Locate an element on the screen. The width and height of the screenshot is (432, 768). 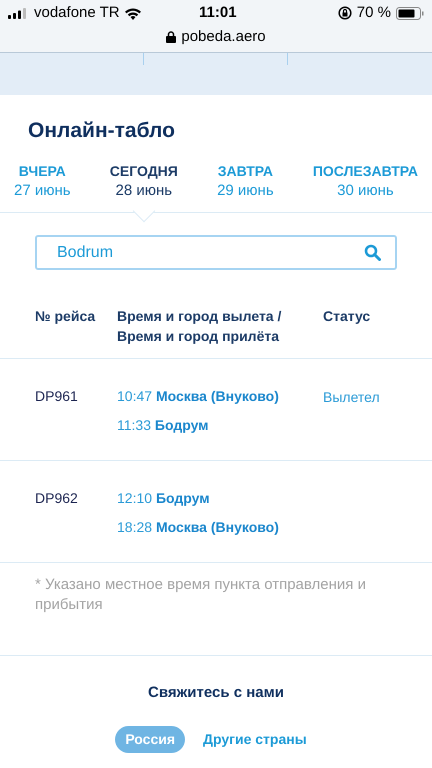
carrier-name: vodafone TR is located at coordinates (77, 12).